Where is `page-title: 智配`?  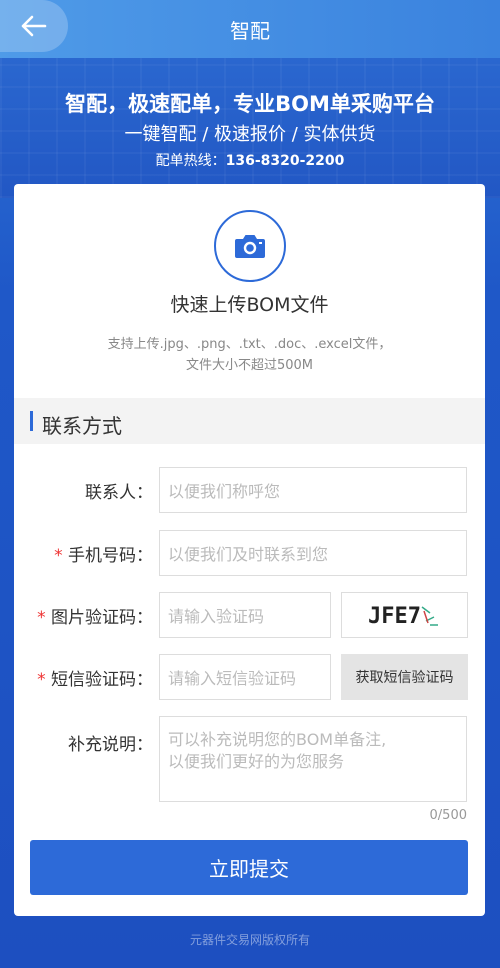
page-title: 智配 is located at coordinates (250, 31).